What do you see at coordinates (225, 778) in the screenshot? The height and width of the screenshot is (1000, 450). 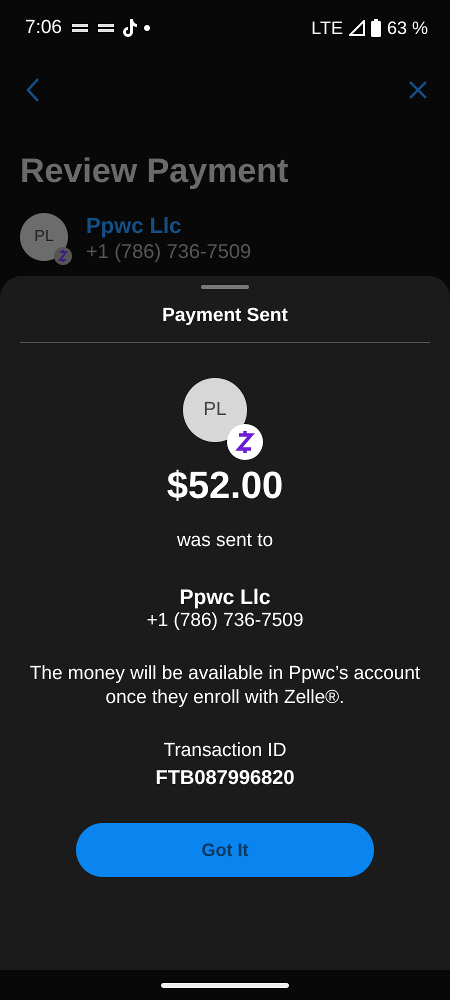 I see `transaction-id: FTB087996820` at bounding box center [225, 778].